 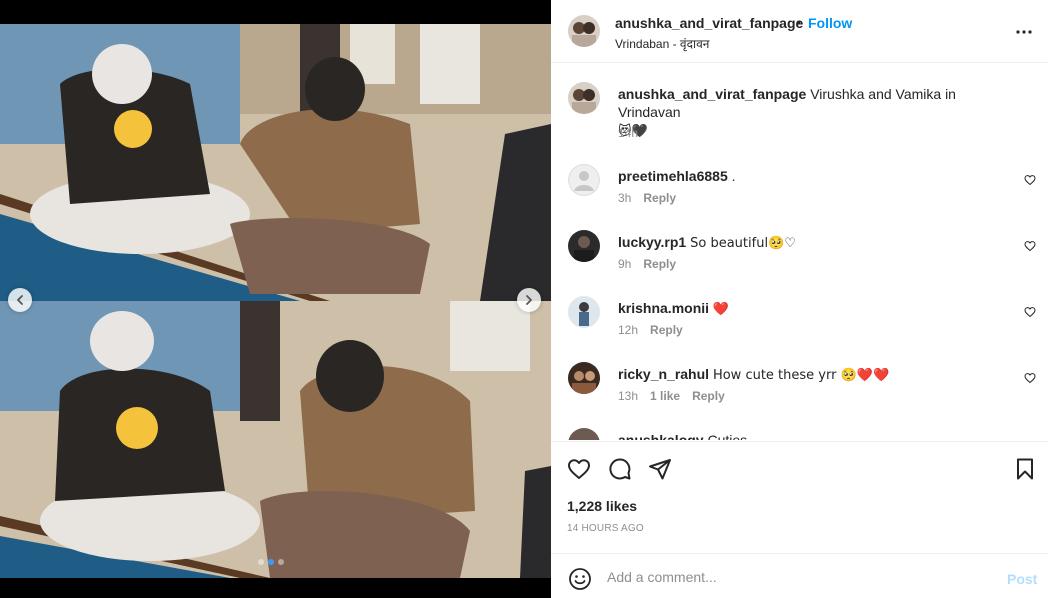 I want to click on add-comment-bar: Post, so click(x=799, y=575).